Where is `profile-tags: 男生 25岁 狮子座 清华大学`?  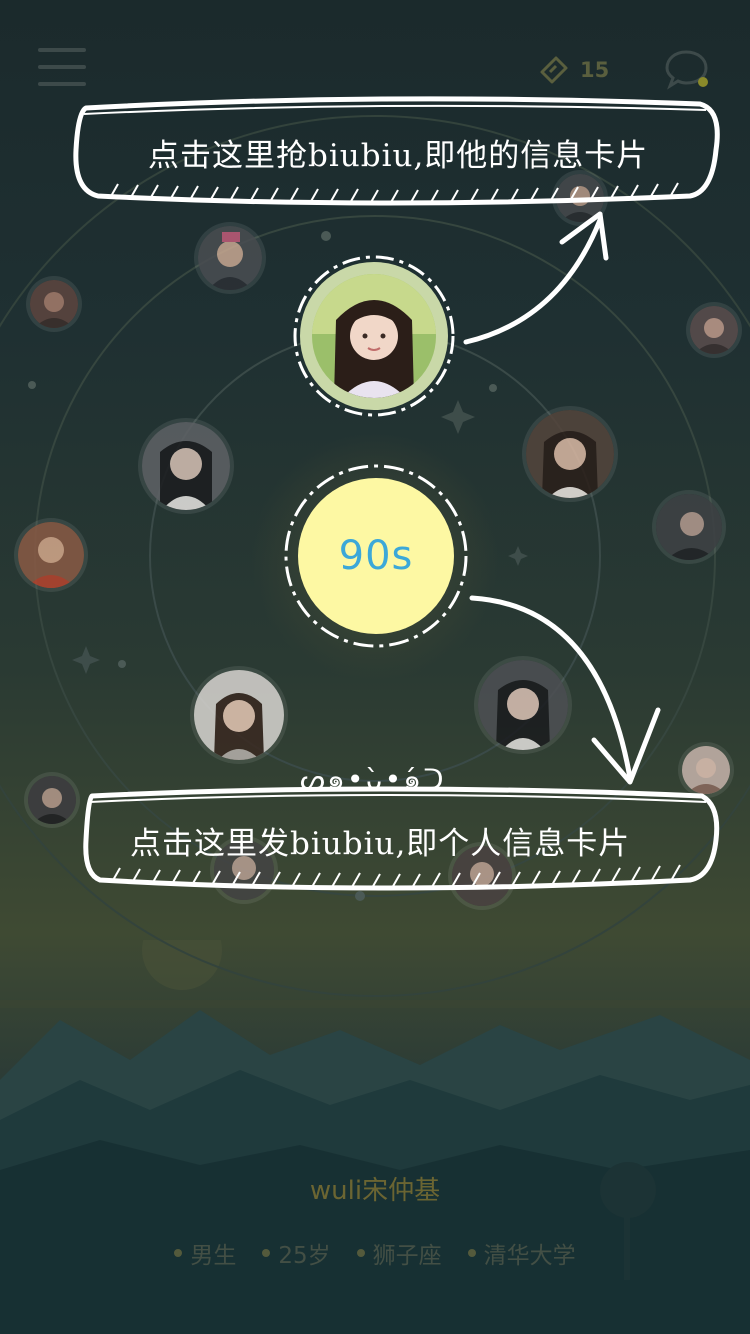 profile-tags: 男生 25岁 狮子座 清华大学 is located at coordinates (375, 1253).